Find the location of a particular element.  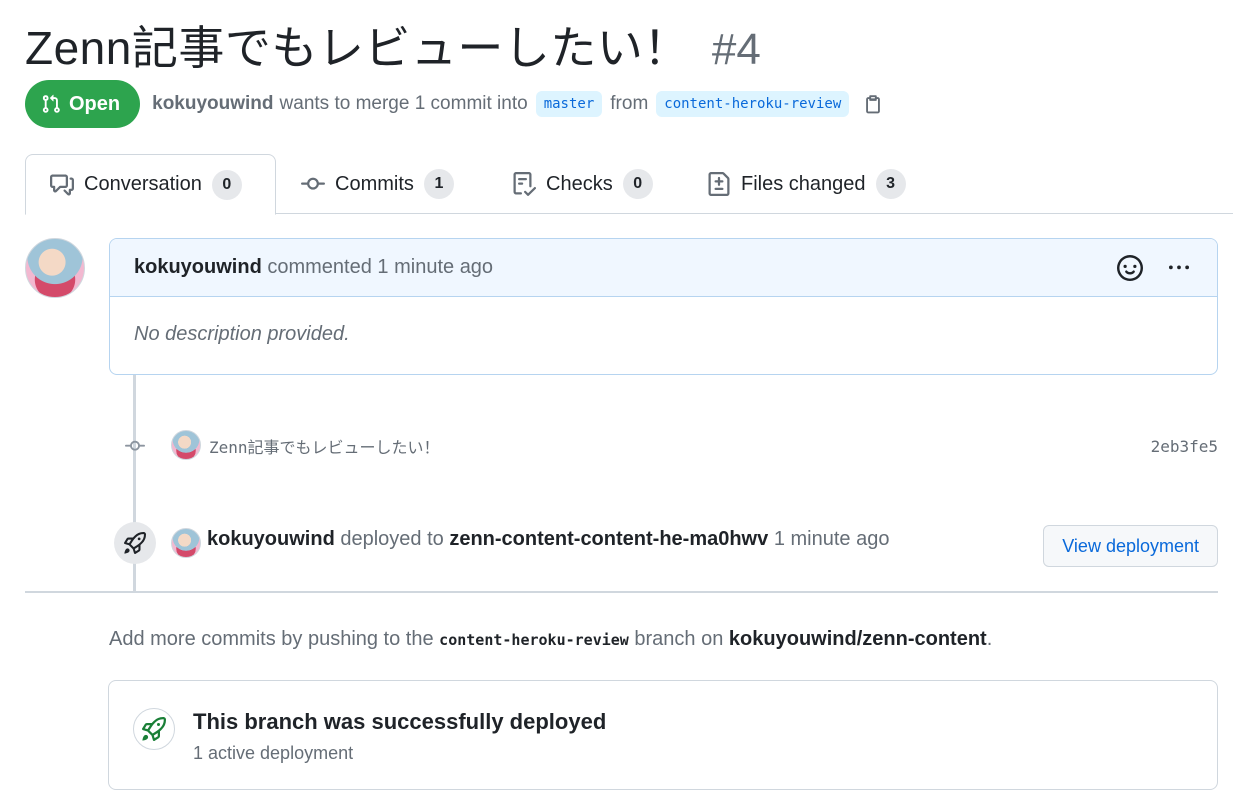

smiley-icon is located at coordinates (1130, 267).